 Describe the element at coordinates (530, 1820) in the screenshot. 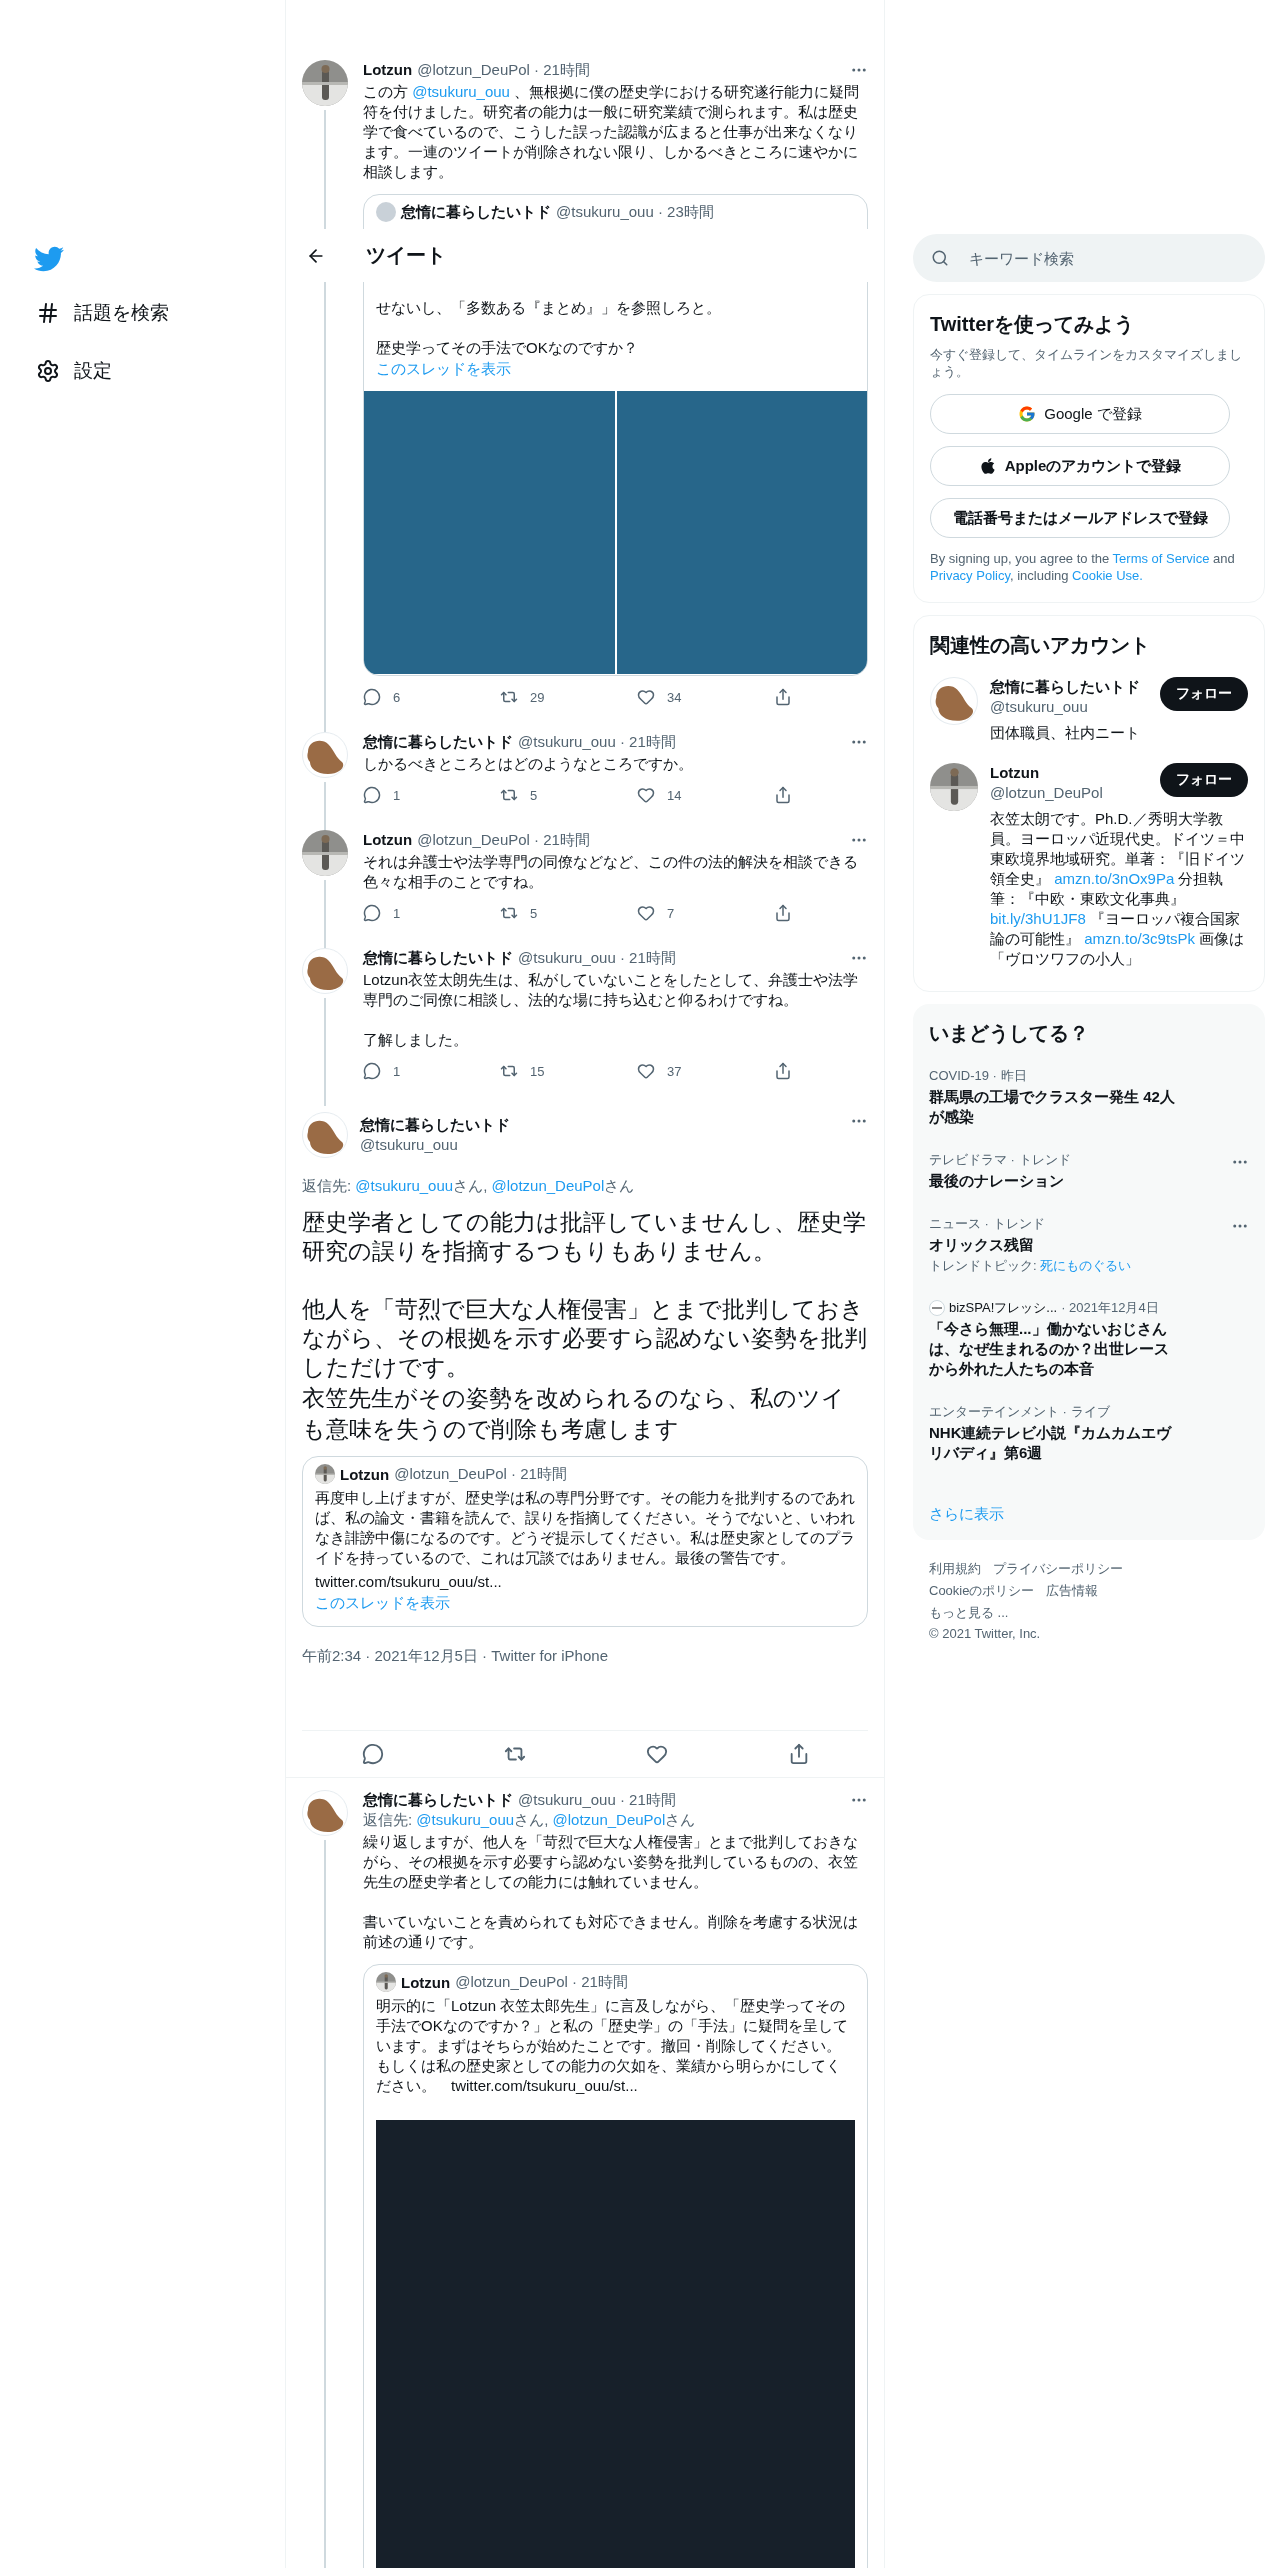

I see `reply-to-text: 返信先: @tsukuru_ouuさん, @lotzun_DeuPolさん` at that location.